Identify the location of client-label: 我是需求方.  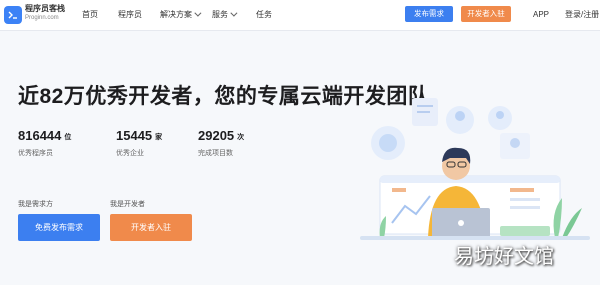
(35, 204).